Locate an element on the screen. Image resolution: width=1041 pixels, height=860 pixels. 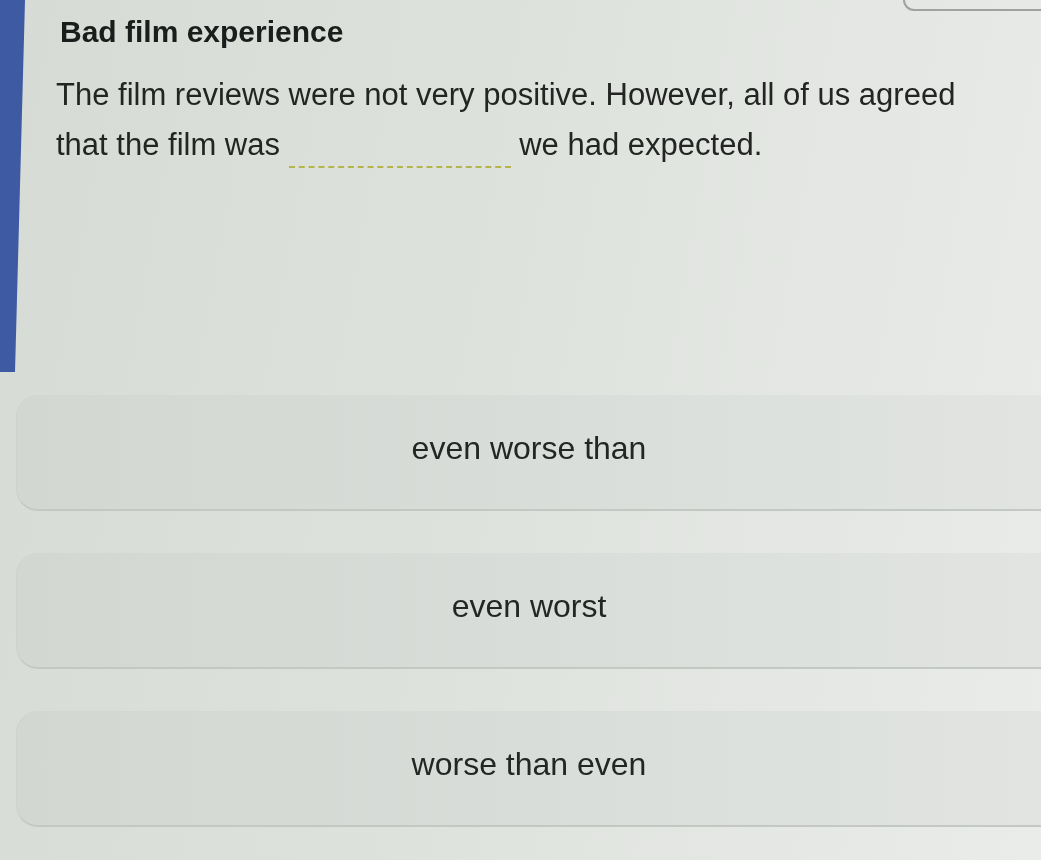
question-text: The film reviews were not very positive. However, all of us agreed that the film was we had expected. is located at coordinates (528, 120).